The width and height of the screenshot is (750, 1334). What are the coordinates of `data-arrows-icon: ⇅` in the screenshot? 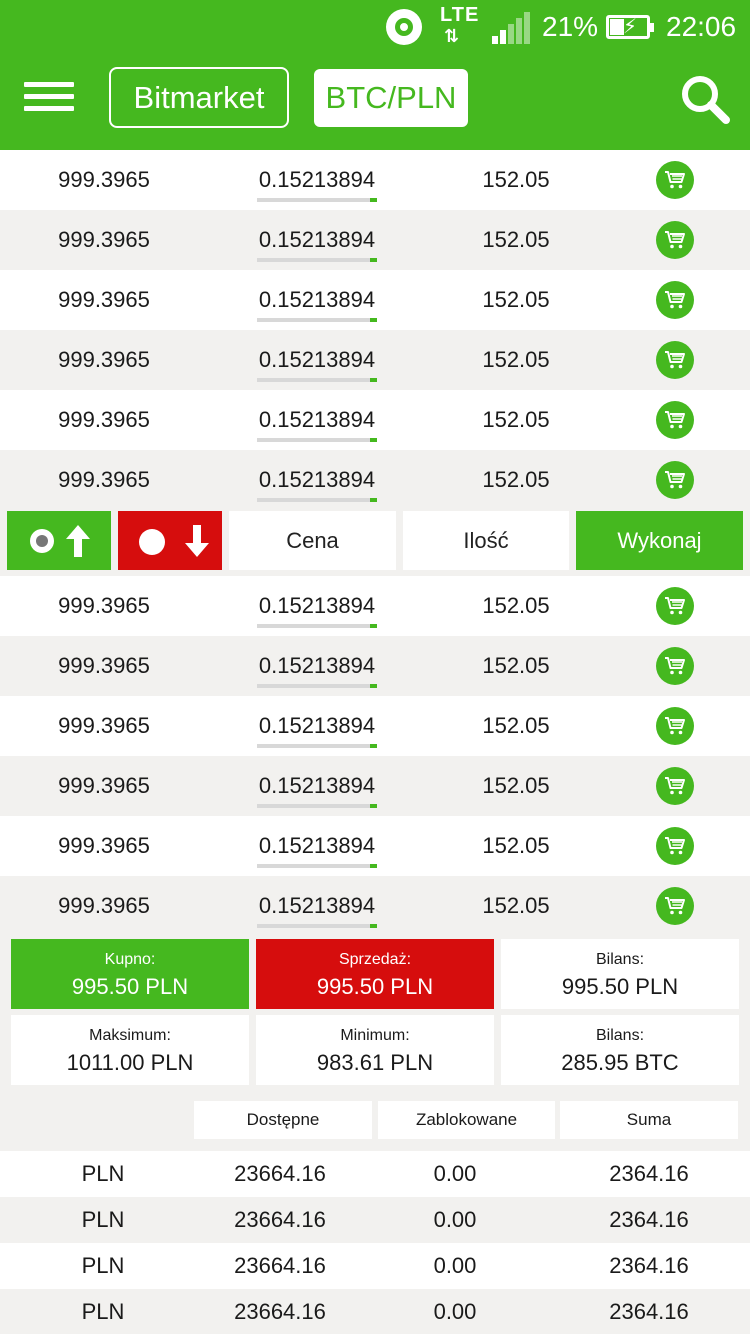 It's located at (452, 36).